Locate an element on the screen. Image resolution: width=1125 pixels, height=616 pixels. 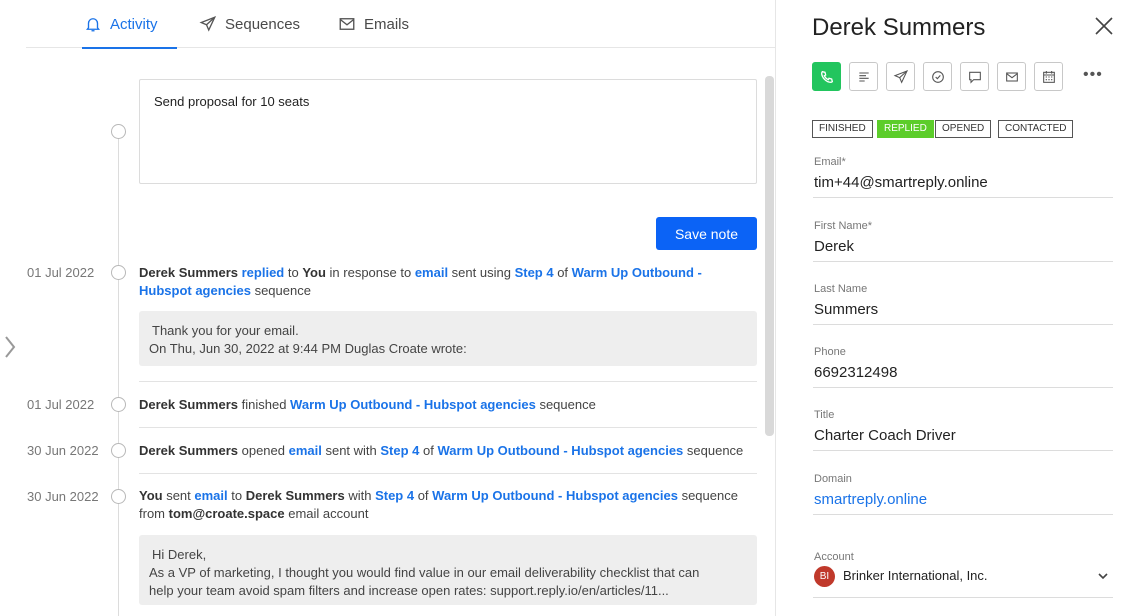
phone-field: Phone 6692312498 is located at coordinates (963, 367).